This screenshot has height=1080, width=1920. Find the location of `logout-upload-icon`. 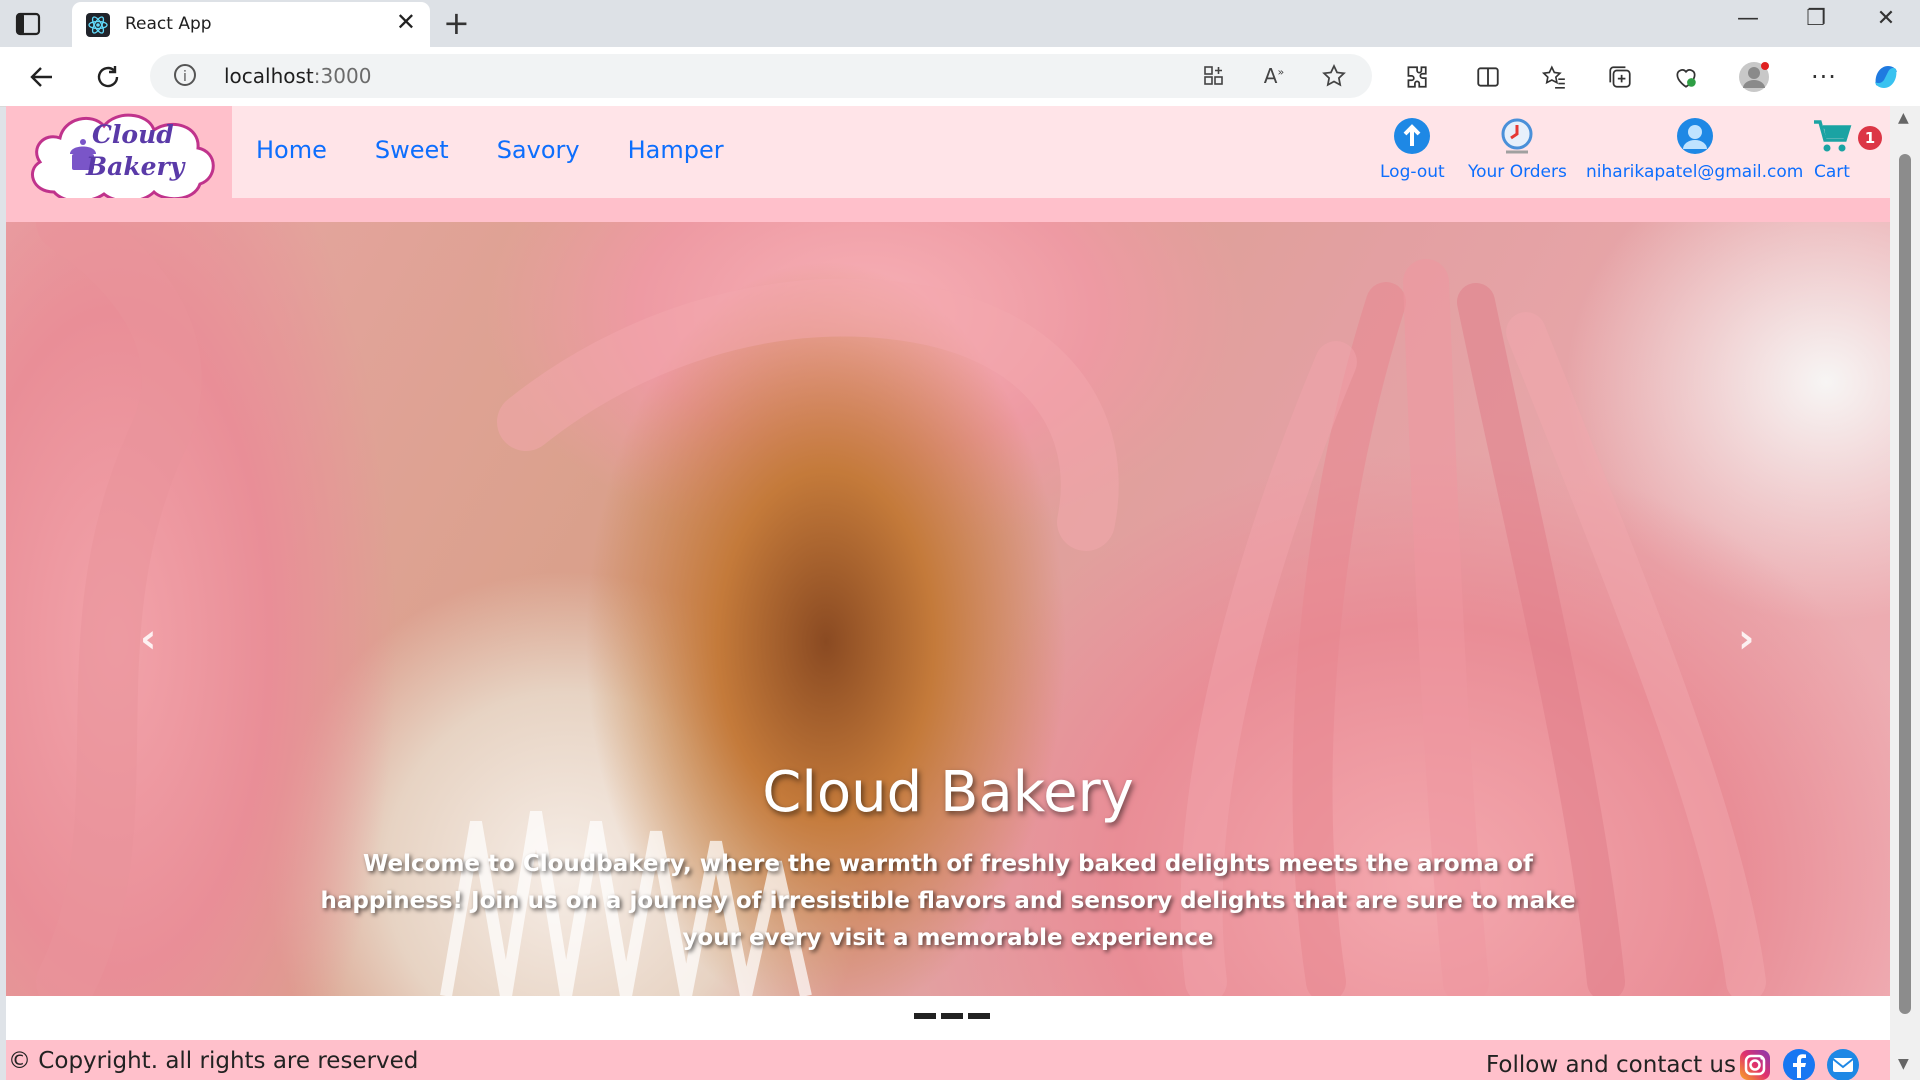

logout-upload-icon is located at coordinates (1412, 136).